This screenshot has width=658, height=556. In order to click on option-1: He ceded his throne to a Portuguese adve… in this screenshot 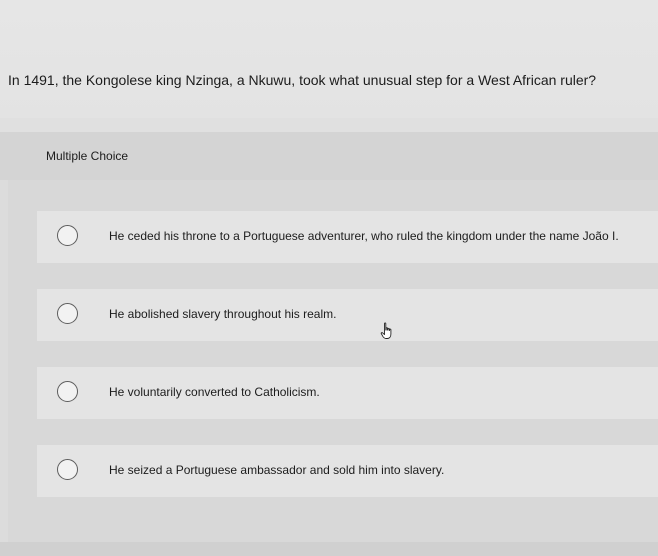, I will do `click(347, 237)`.